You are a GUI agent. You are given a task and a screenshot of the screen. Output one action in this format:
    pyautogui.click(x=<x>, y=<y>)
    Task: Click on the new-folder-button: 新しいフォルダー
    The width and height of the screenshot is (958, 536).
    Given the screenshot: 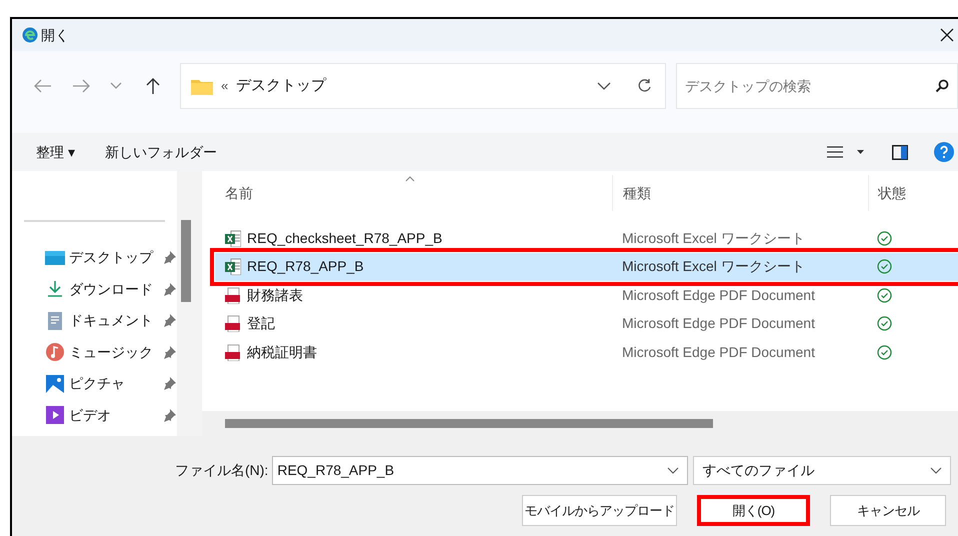 What is the action you would take?
    pyautogui.click(x=160, y=152)
    